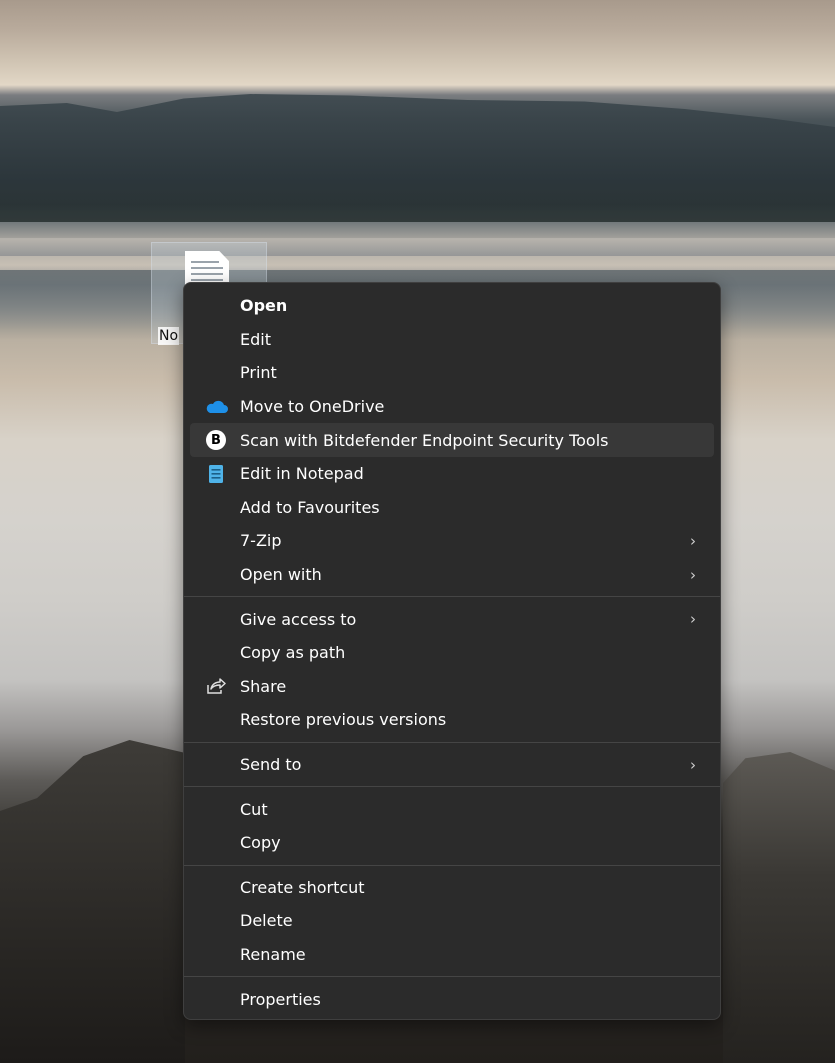 This screenshot has height=1063, width=835. I want to click on menu-item-move-to-onedrive: Move to OneDrive, so click(452, 407).